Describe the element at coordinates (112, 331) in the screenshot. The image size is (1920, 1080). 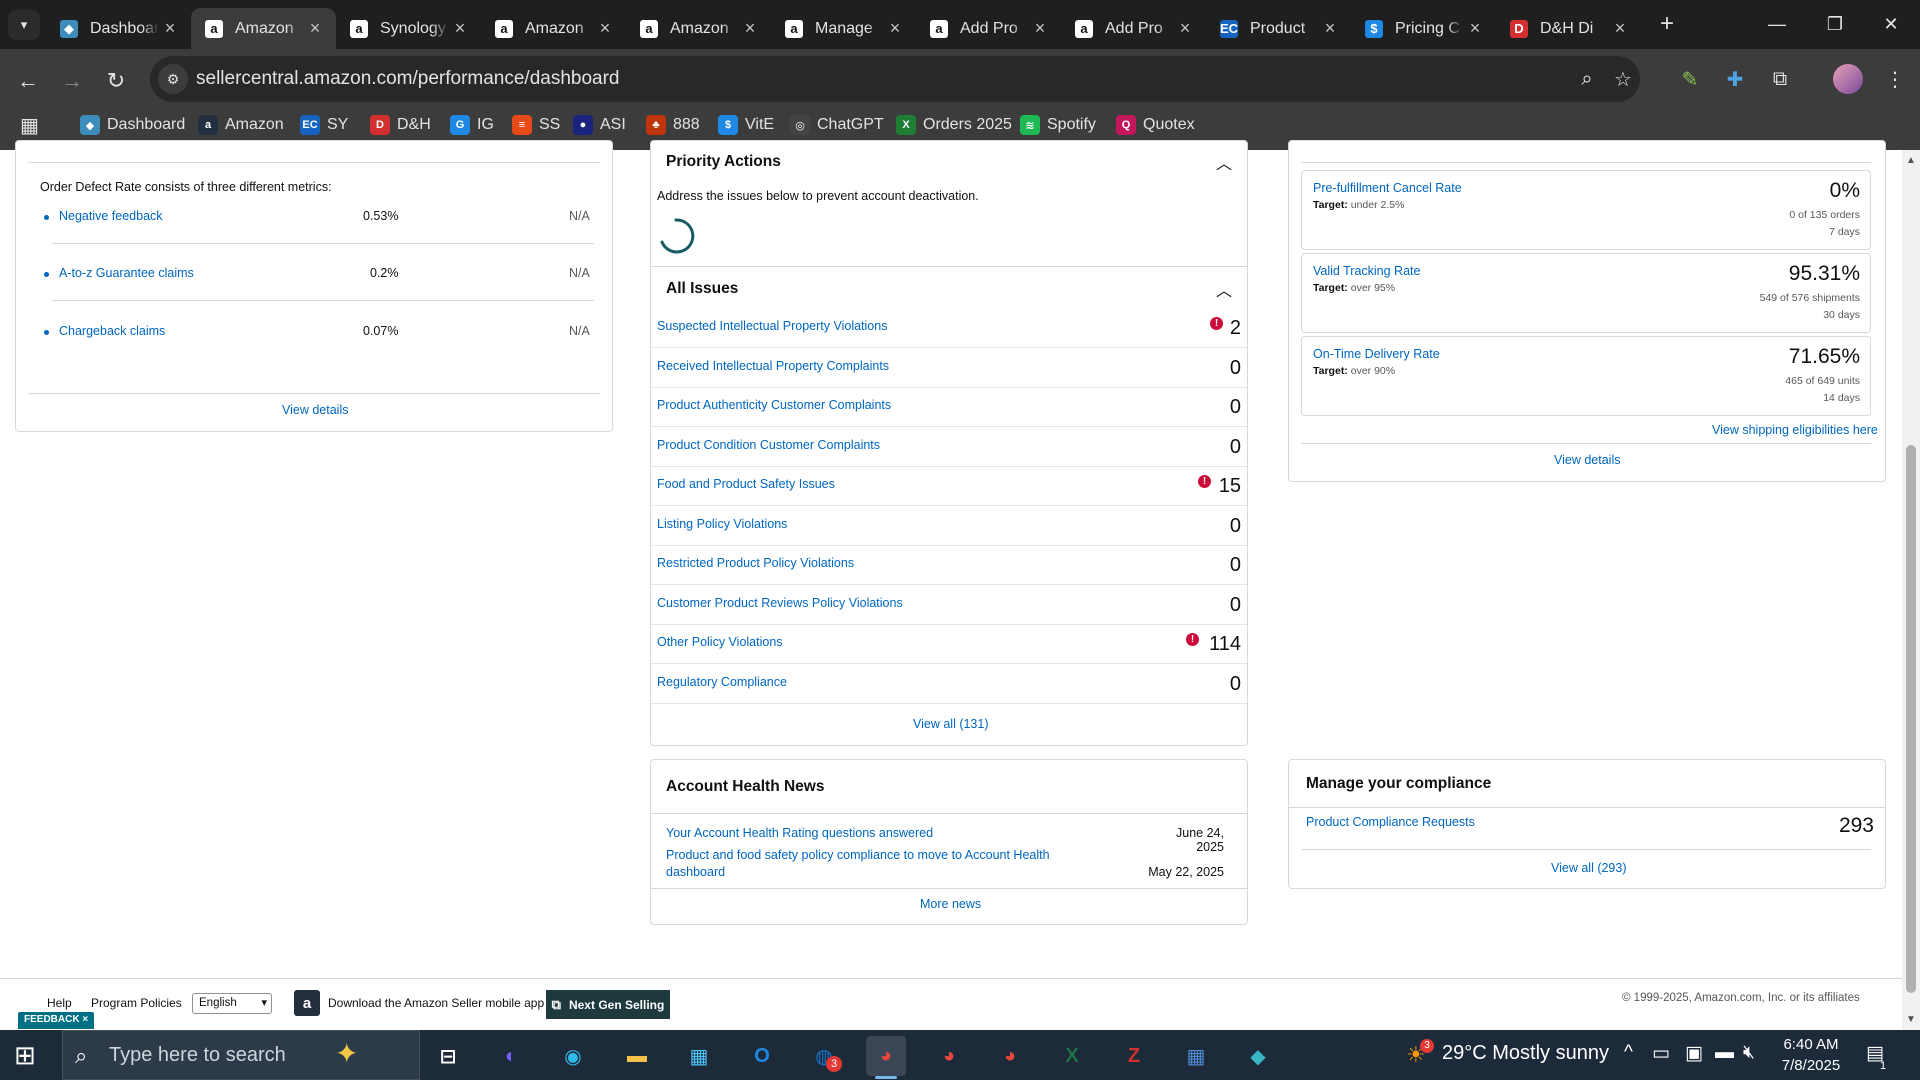
I see `chargeback-claims-link: Chargeback claims` at that location.